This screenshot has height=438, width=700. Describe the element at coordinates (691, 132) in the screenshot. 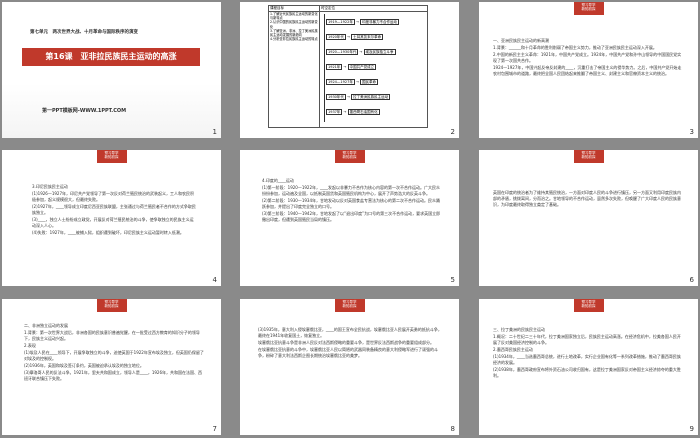

I see `slide-number: 3` at that location.